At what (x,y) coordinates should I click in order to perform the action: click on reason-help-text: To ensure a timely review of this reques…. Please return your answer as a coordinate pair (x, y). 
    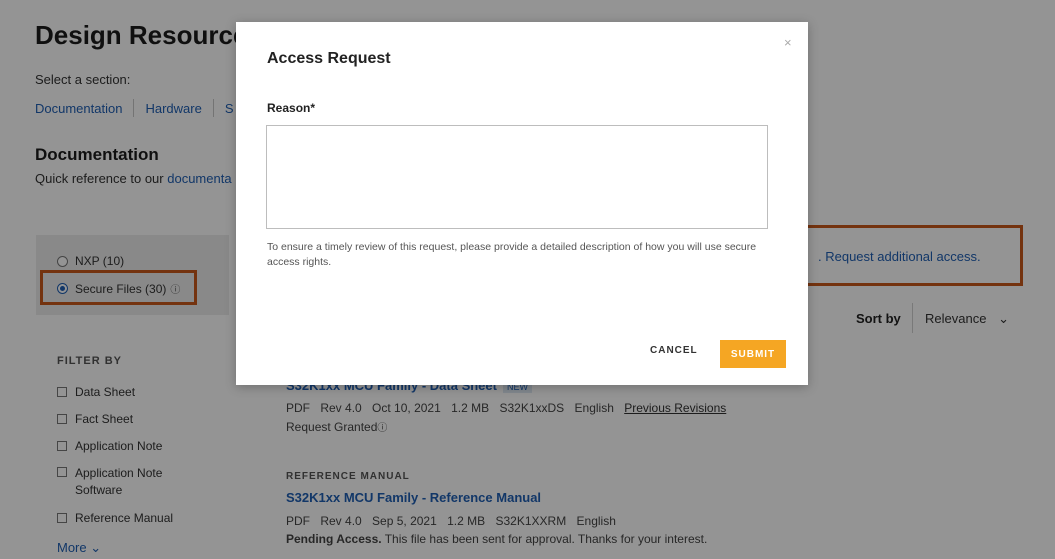
    Looking at the image, I should click on (512, 254).